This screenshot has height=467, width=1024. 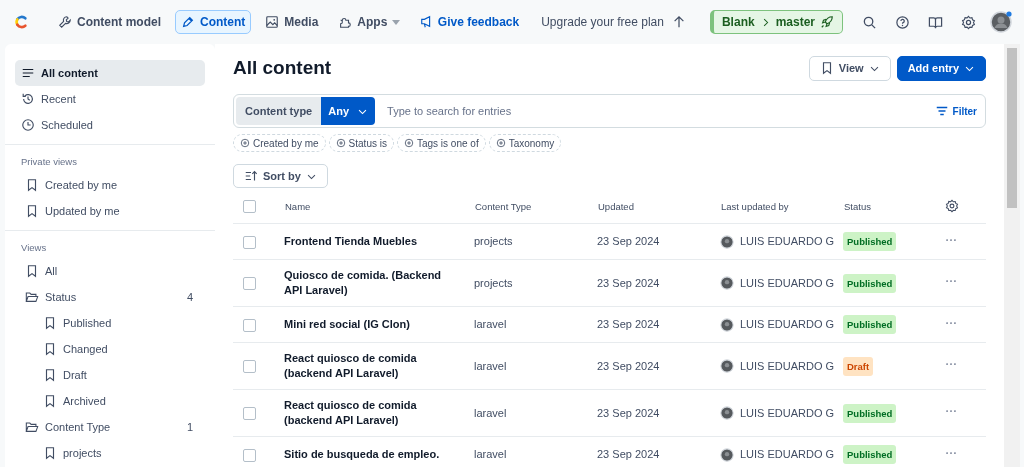 What do you see at coordinates (941, 111) in the screenshot?
I see `filter-icon` at bounding box center [941, 111].